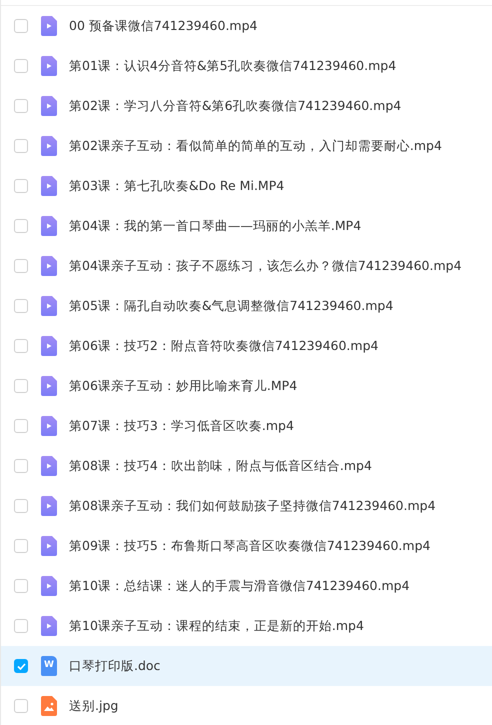 The height and width of the screenshot is (725, 492). I want to click on check-icon, so click(21, 666).